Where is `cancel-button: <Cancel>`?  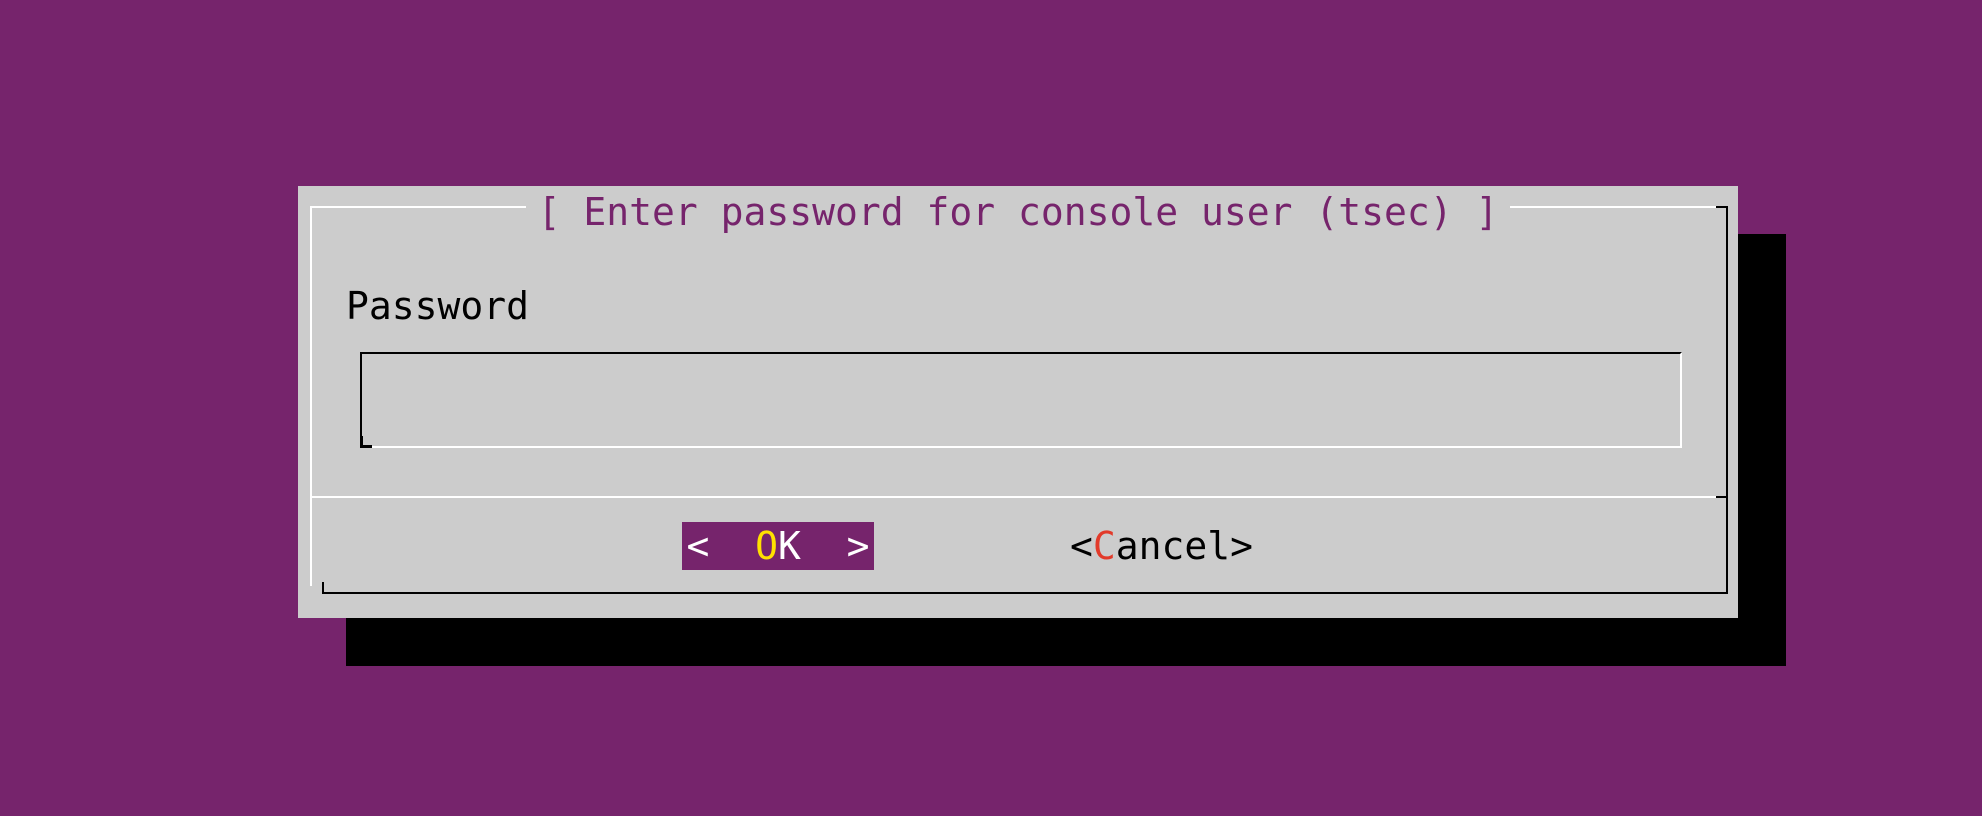 cancel-button: <Cancel> is located at coordinates (1161, 546).